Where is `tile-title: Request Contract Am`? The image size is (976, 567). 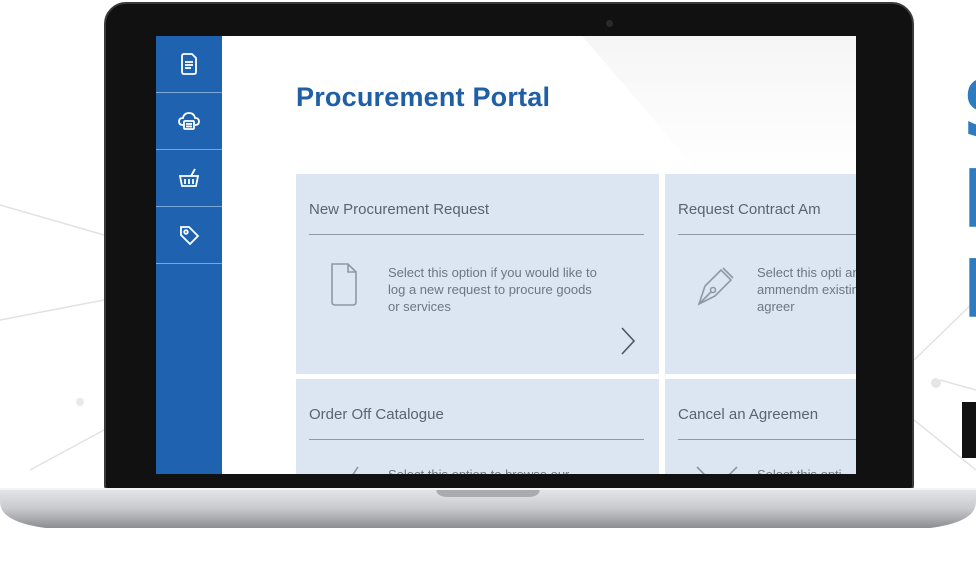
tile-title: Request Contract Am is located at coordinates (749, 209).